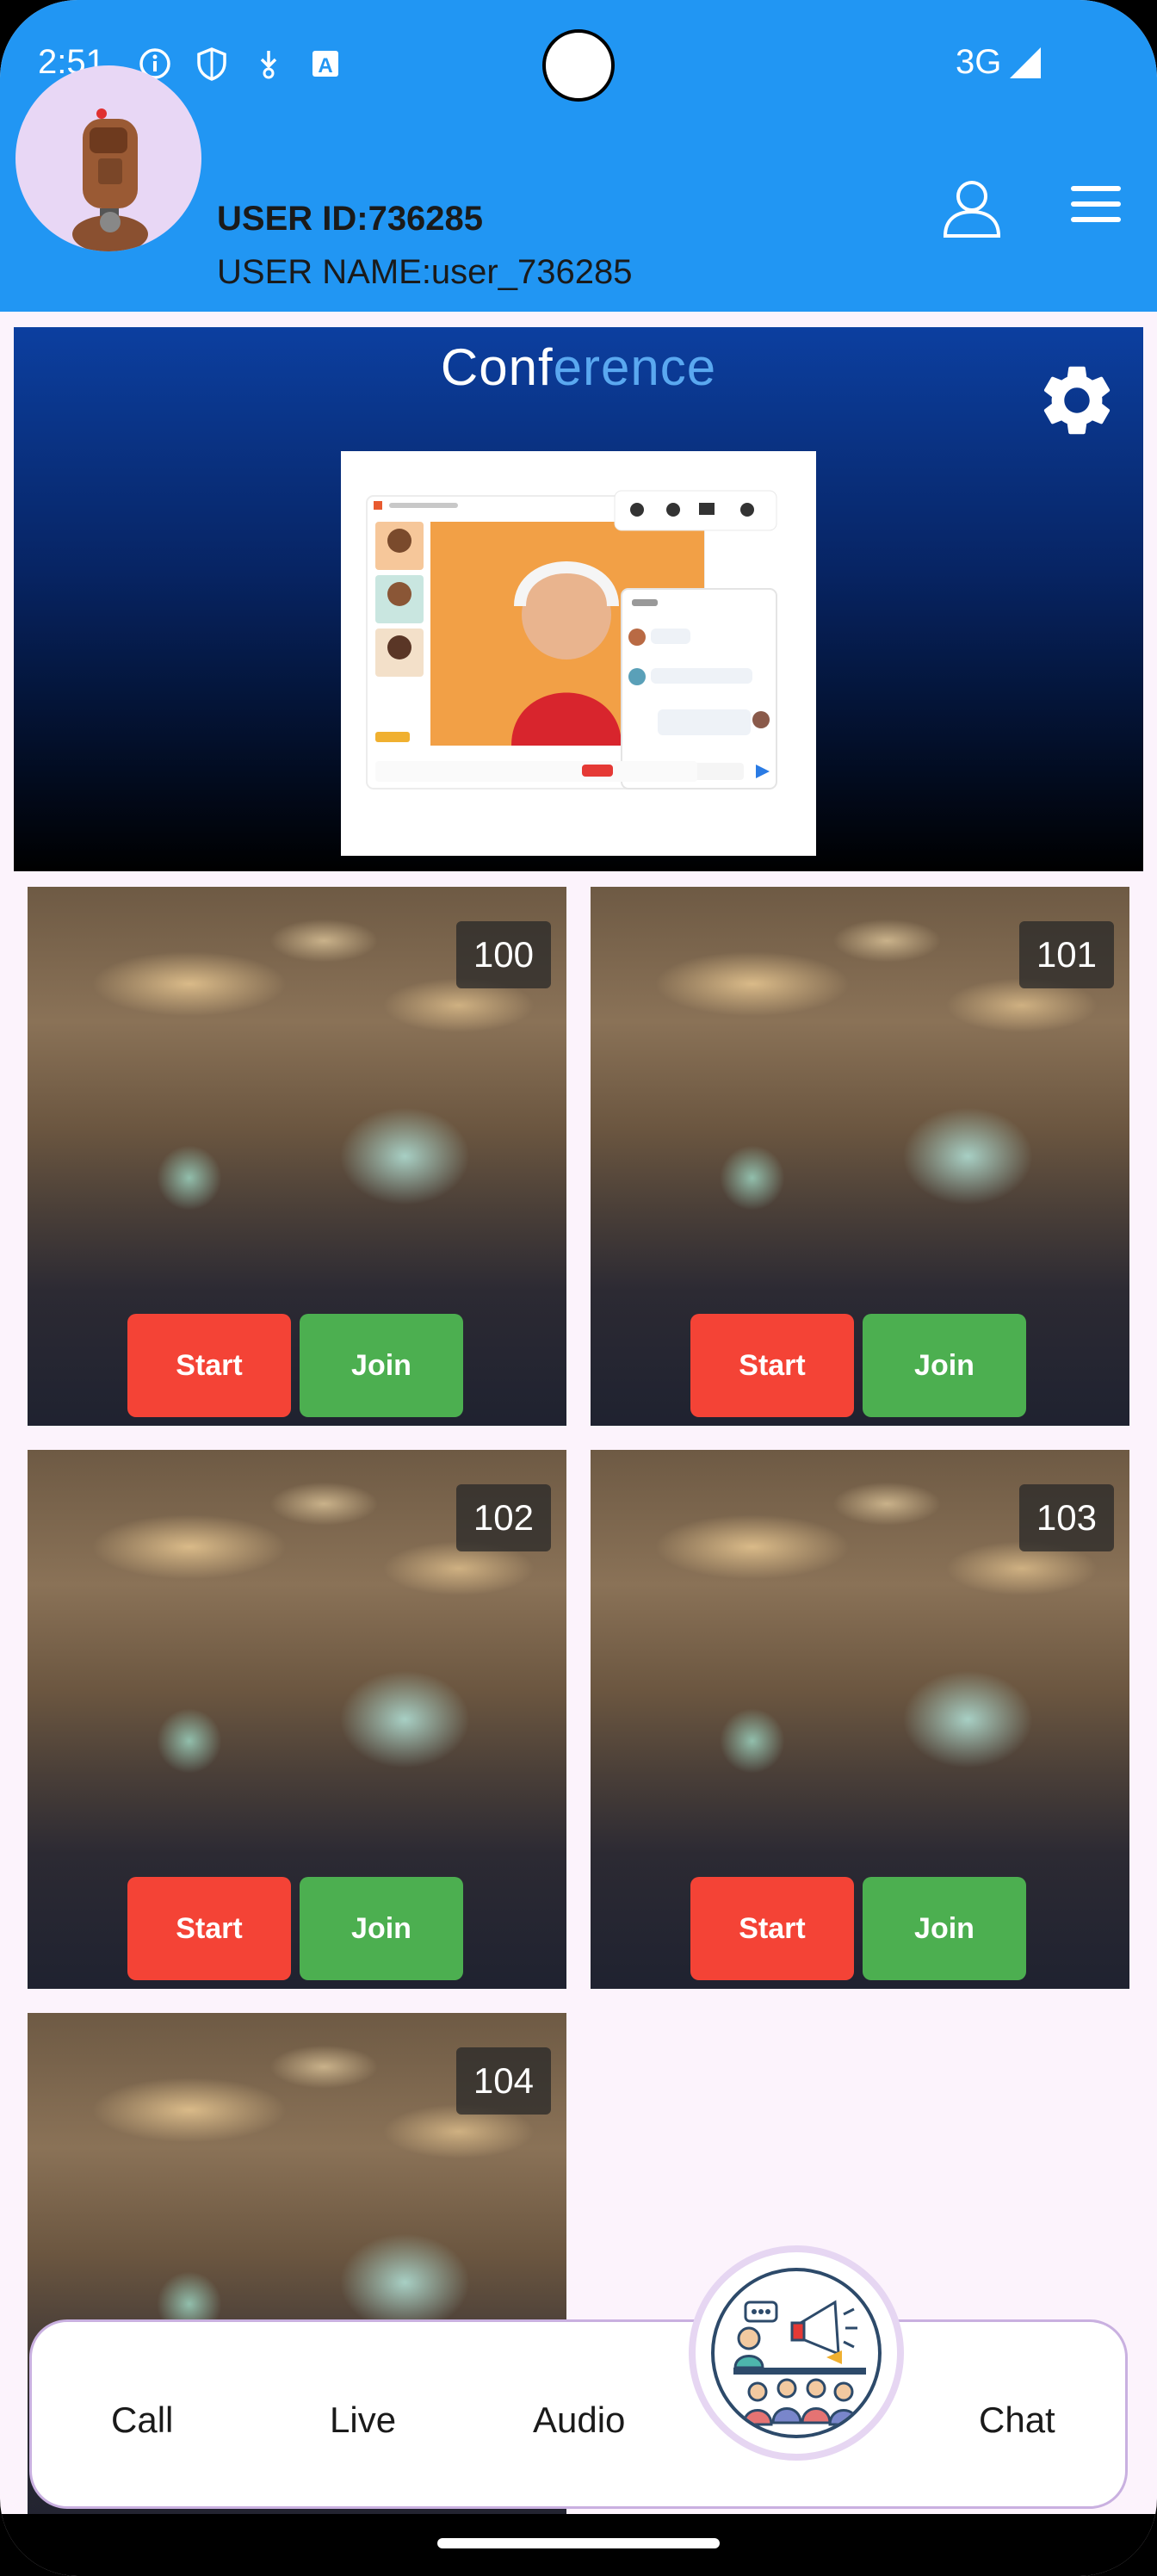  I want to click on network-label: 3G, so click(979, 62).